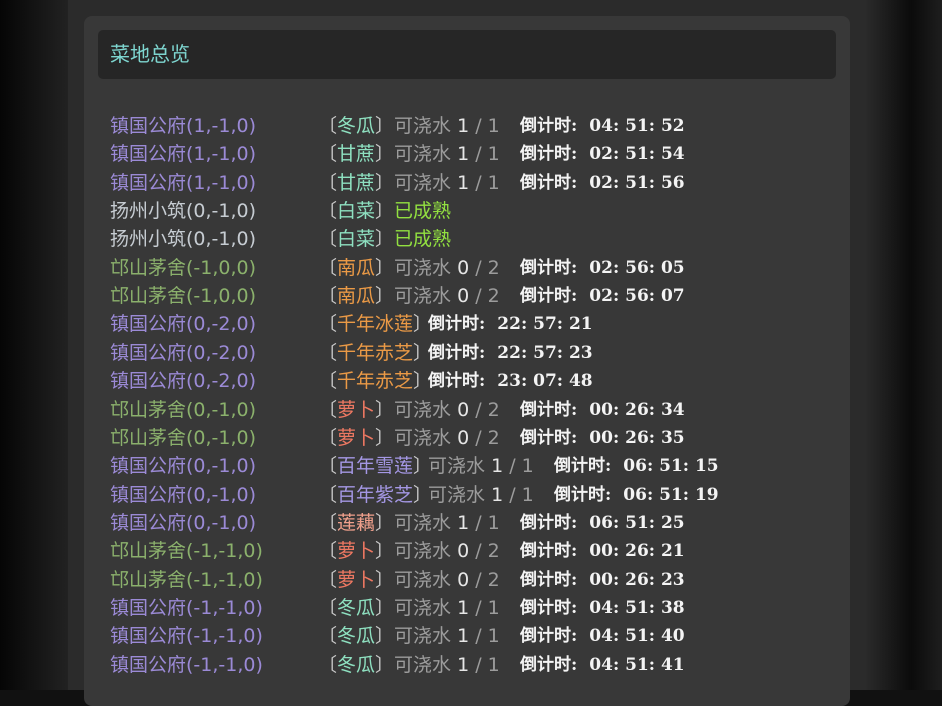  Describe the element at coordinates (637, 438) in the screenshot. I see `countdown-time: 00: 26: 35` at that location.